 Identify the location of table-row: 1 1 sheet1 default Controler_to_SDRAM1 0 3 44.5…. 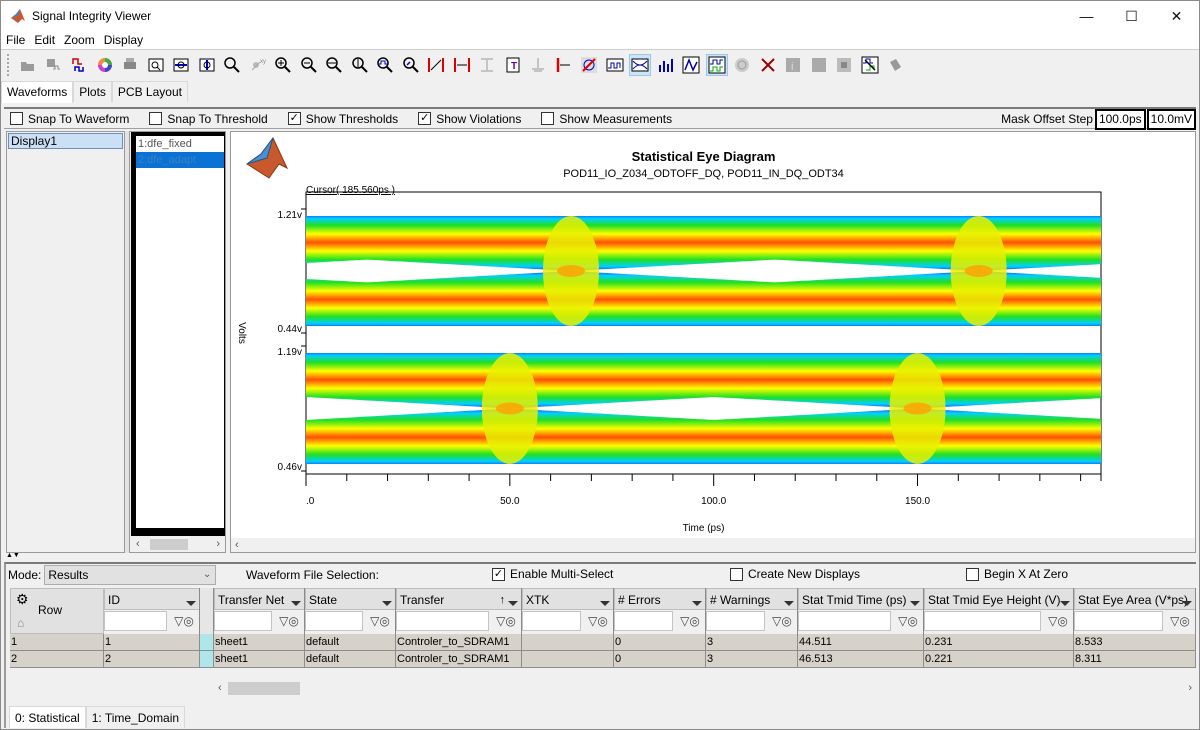
(603, 642).